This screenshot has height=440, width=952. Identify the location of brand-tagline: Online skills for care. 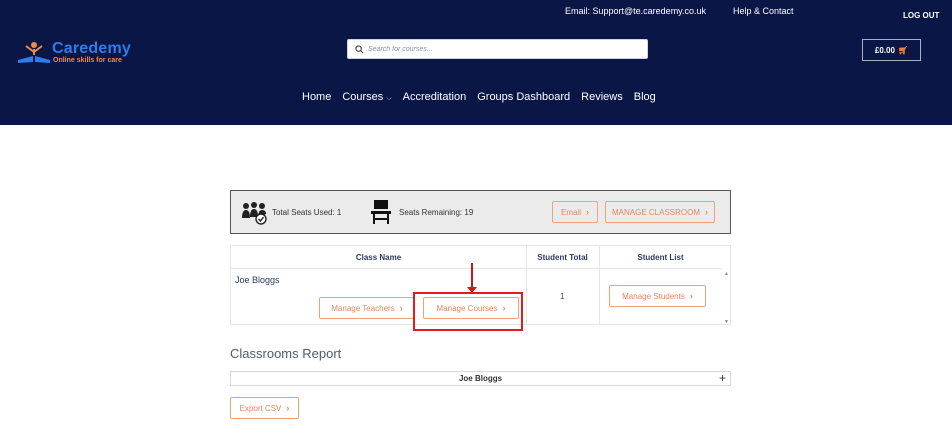
(87, 60).